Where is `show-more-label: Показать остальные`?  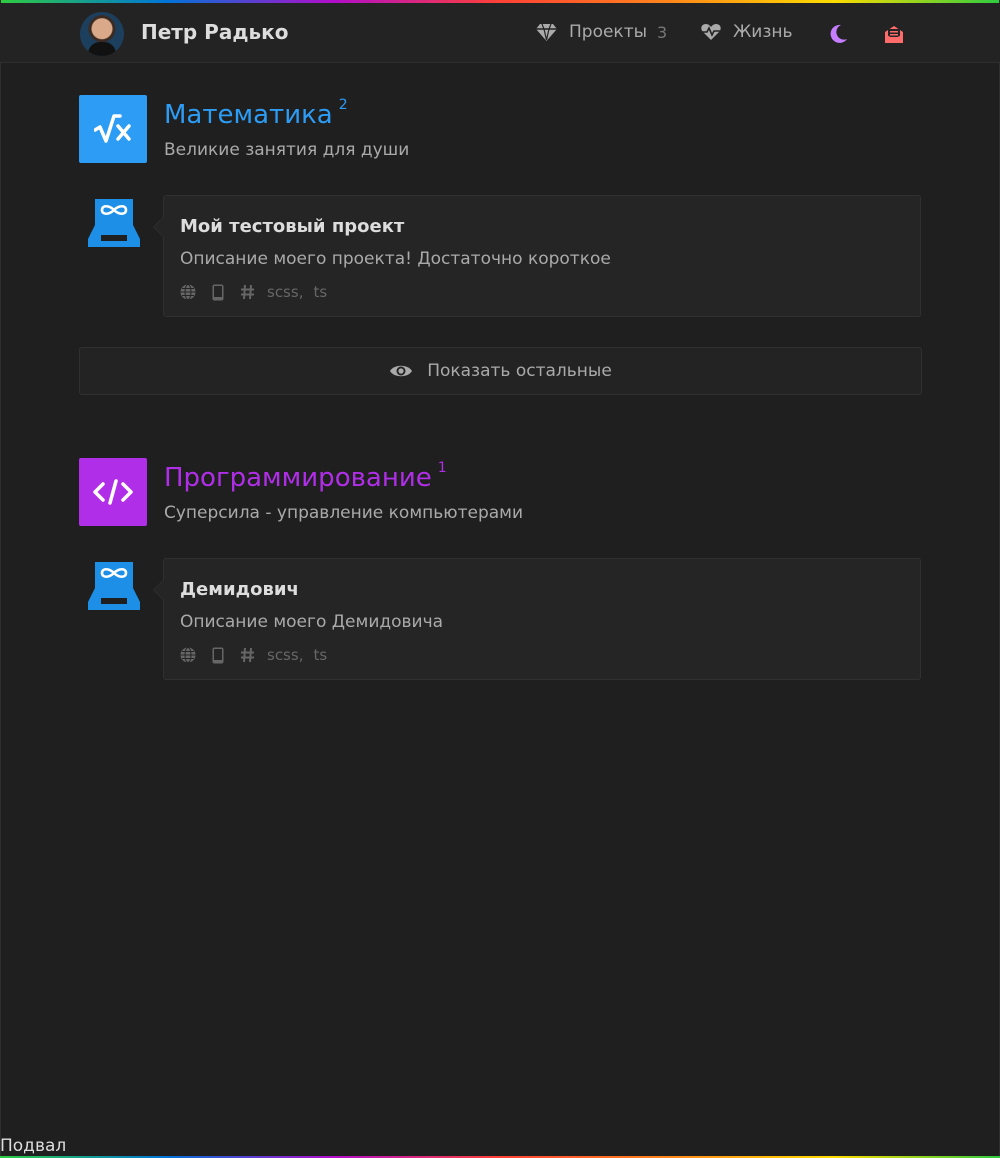
show-more-label: Показать остальные is located at coordinates (519, 371).